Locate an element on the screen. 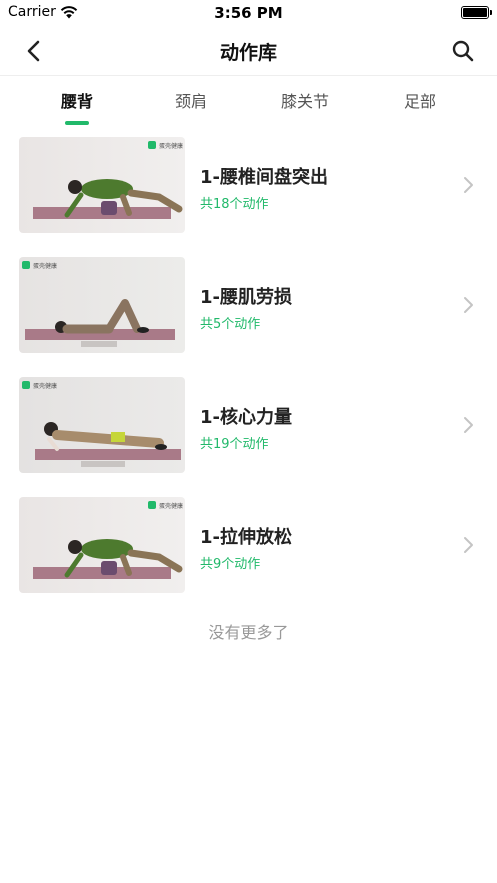 The height and width of the screenshot is (883, 497). item-count: 共18个动作 is located at coordinates (234, 204).